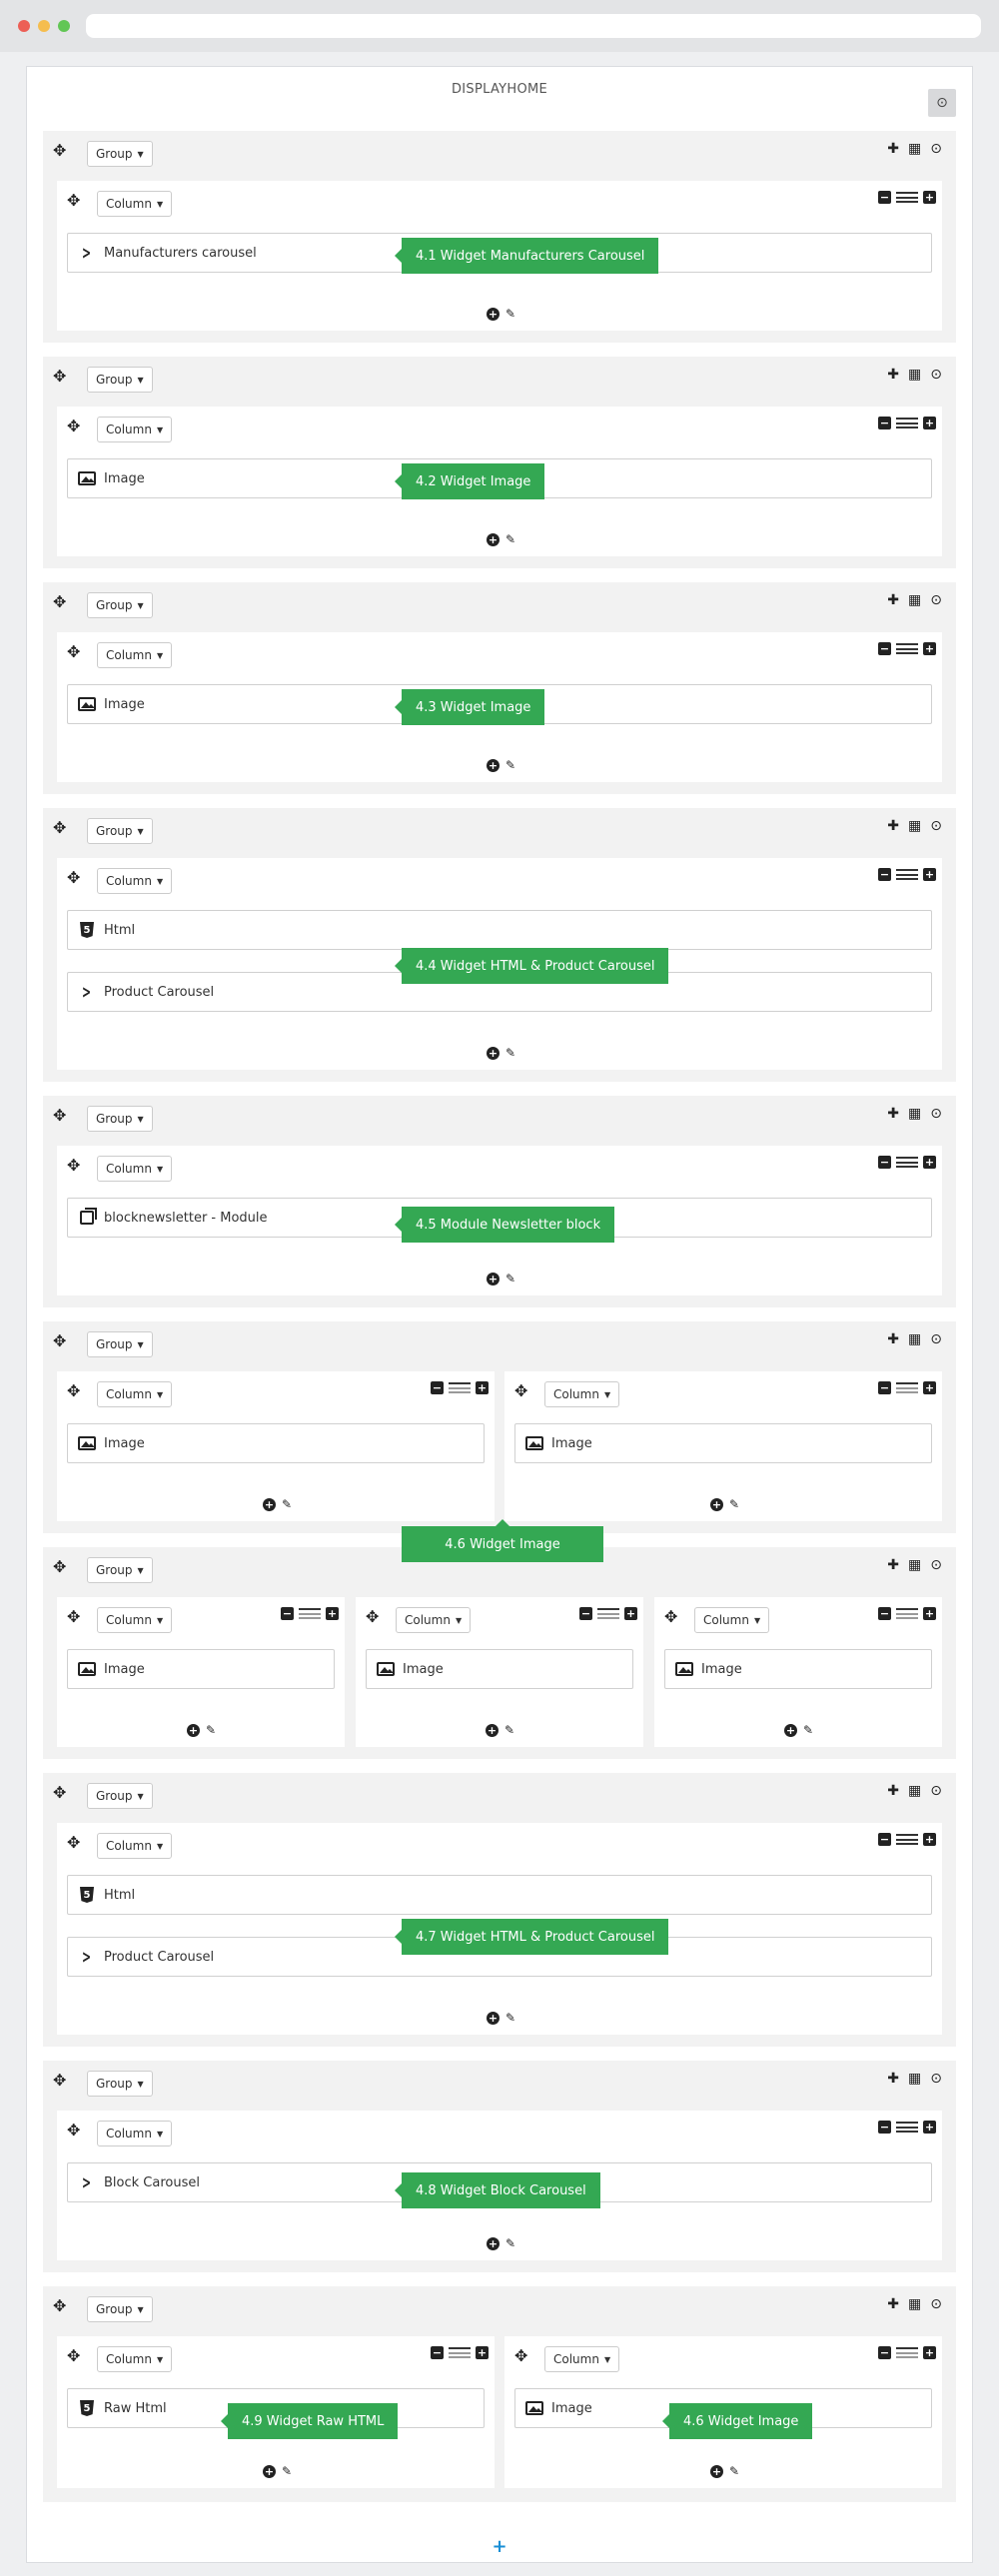  What do you see at coordinates (534, 26) in the screenshot?
I see `address-bar` at bounding box center [534, 26].